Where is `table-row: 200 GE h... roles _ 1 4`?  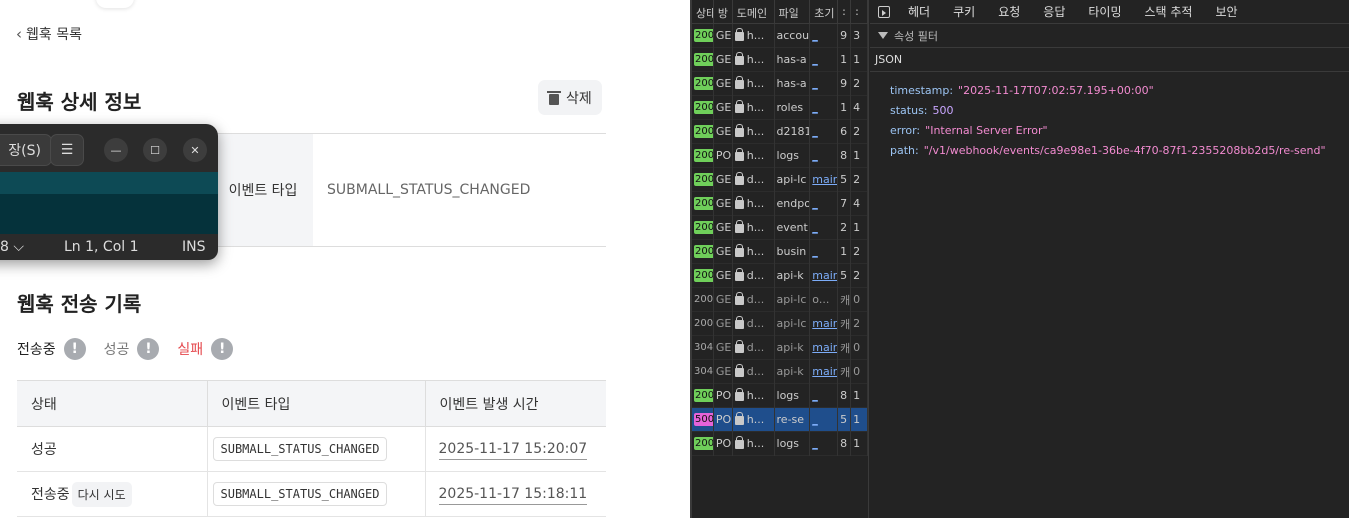 table-row: 200 GE h... roles _ 1 4 is located at coordinates (780, 107).